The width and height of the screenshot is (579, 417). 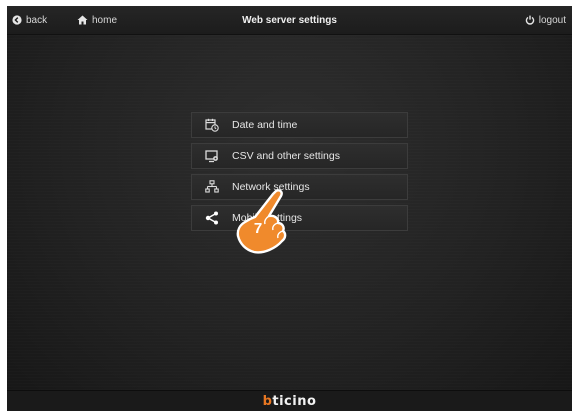 I want to click on top-bar: back home Web server settings logout, so click(x=289, y=20).